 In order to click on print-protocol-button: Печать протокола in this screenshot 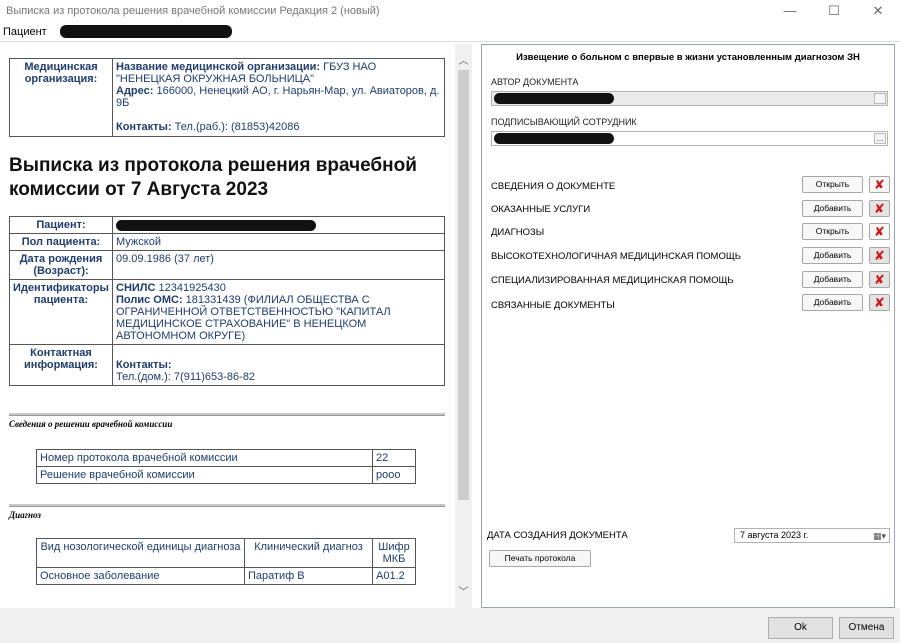, I will do `click(540, 558)`.